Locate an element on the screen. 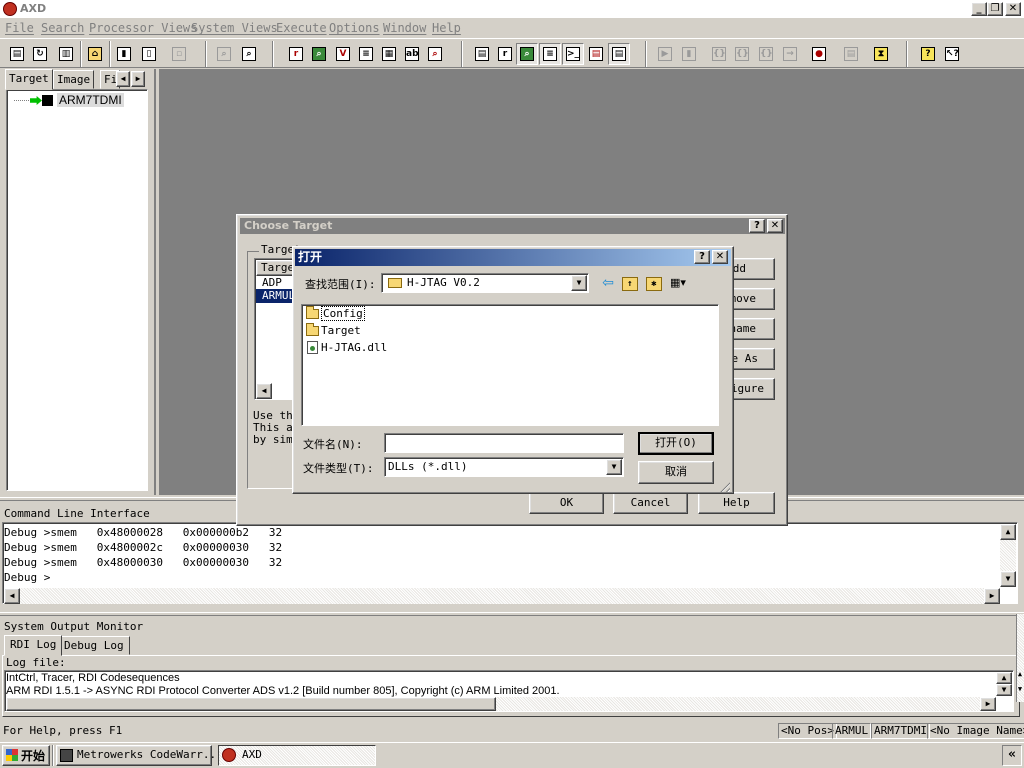  menu-help: Help is located at coordinates (446, 28).